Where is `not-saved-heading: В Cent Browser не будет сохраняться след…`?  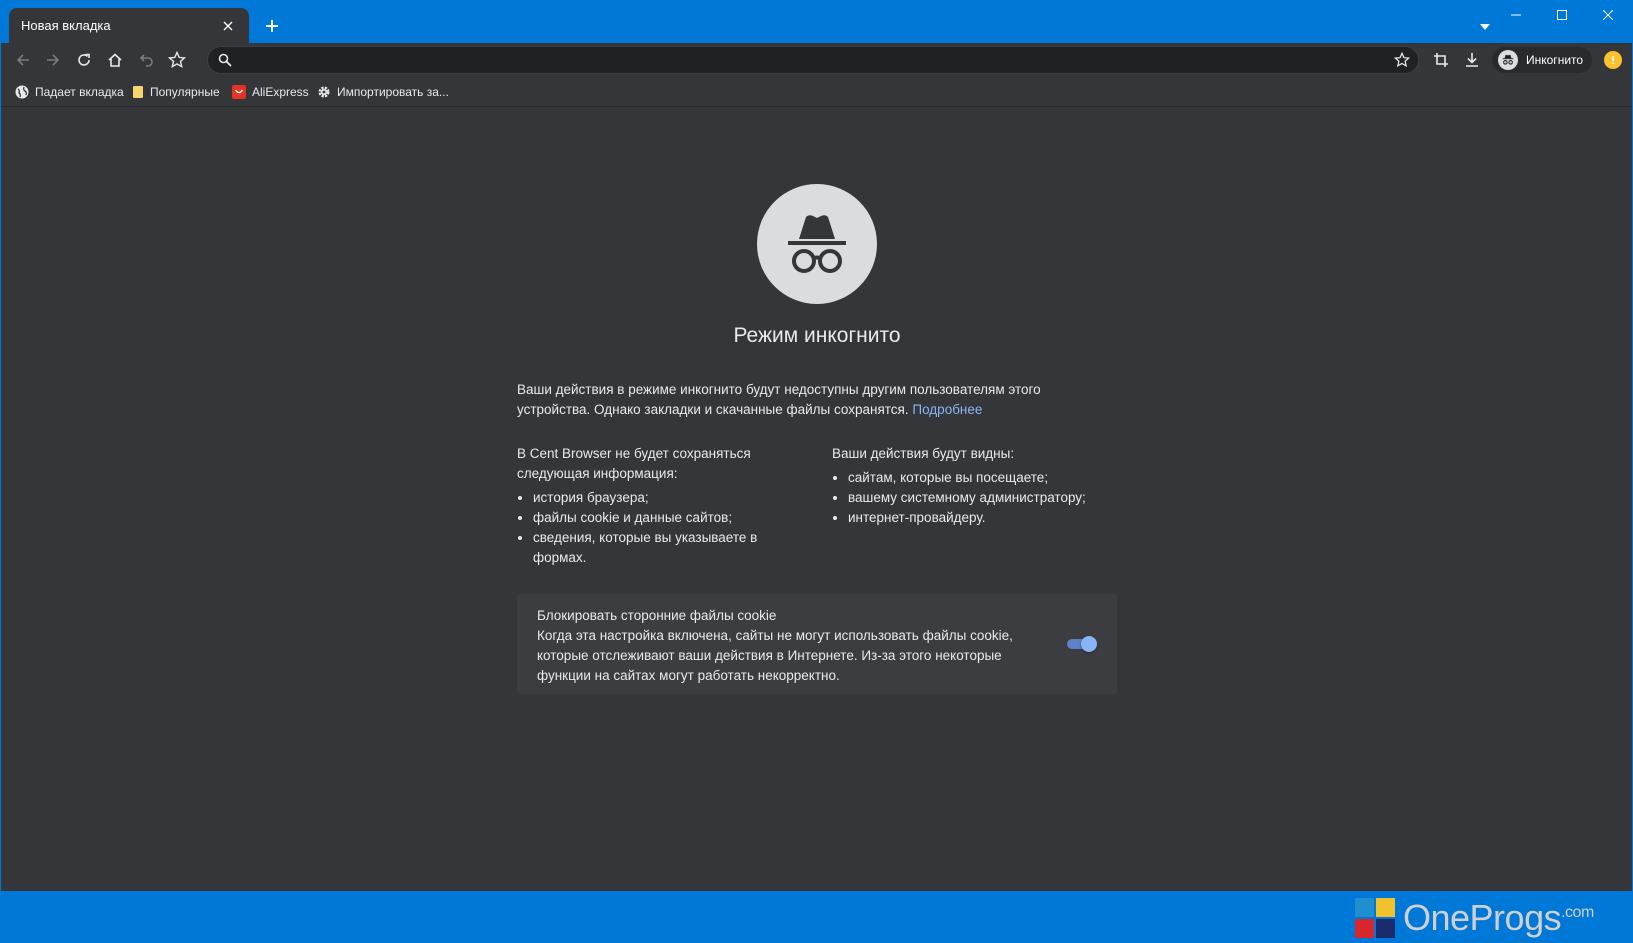 not-saved-heading: В Cent Browser не будет сохраняться след… is located at coordinates (634, 463).